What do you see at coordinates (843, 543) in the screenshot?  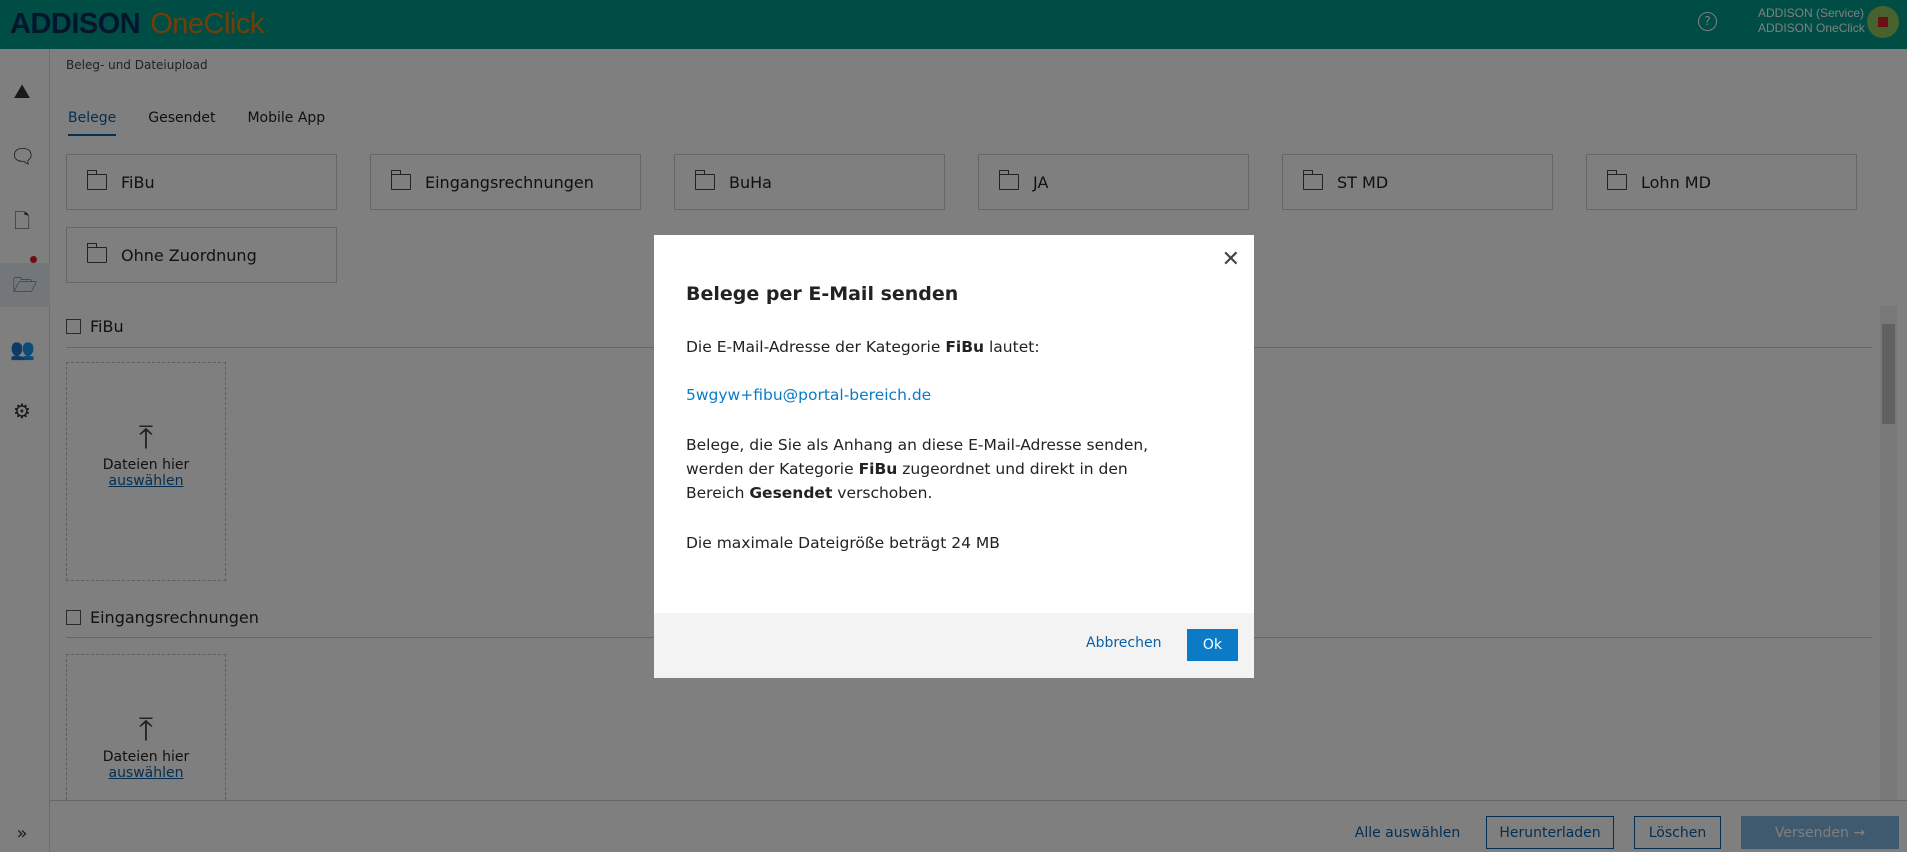 I see `max-size-note: Die maximale Dateigröße beträgt 24 MB` at bounding box center [843, 543].